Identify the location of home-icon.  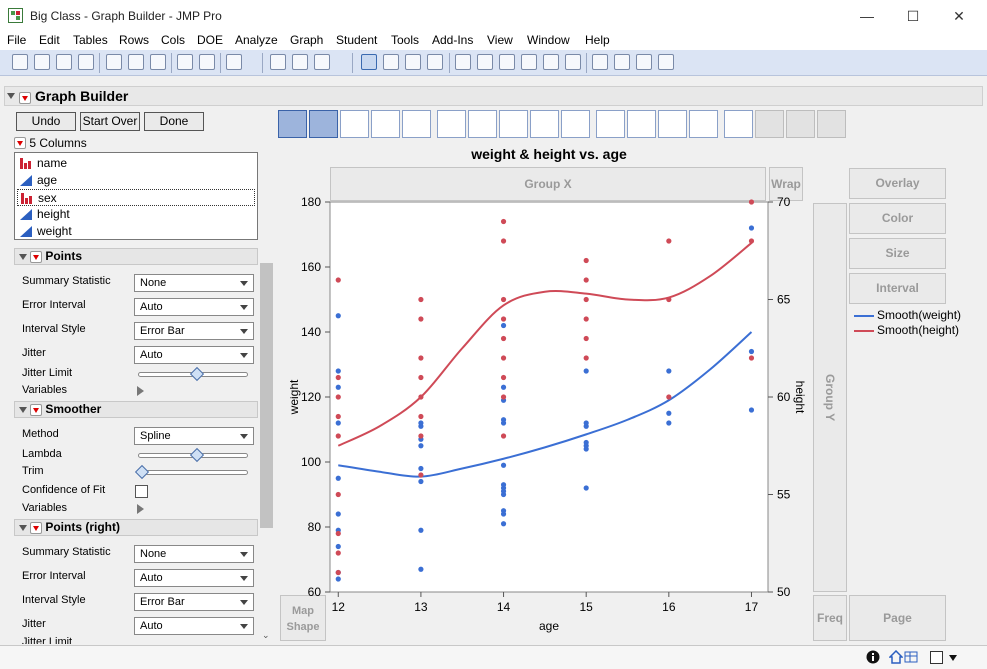
(896, 657).